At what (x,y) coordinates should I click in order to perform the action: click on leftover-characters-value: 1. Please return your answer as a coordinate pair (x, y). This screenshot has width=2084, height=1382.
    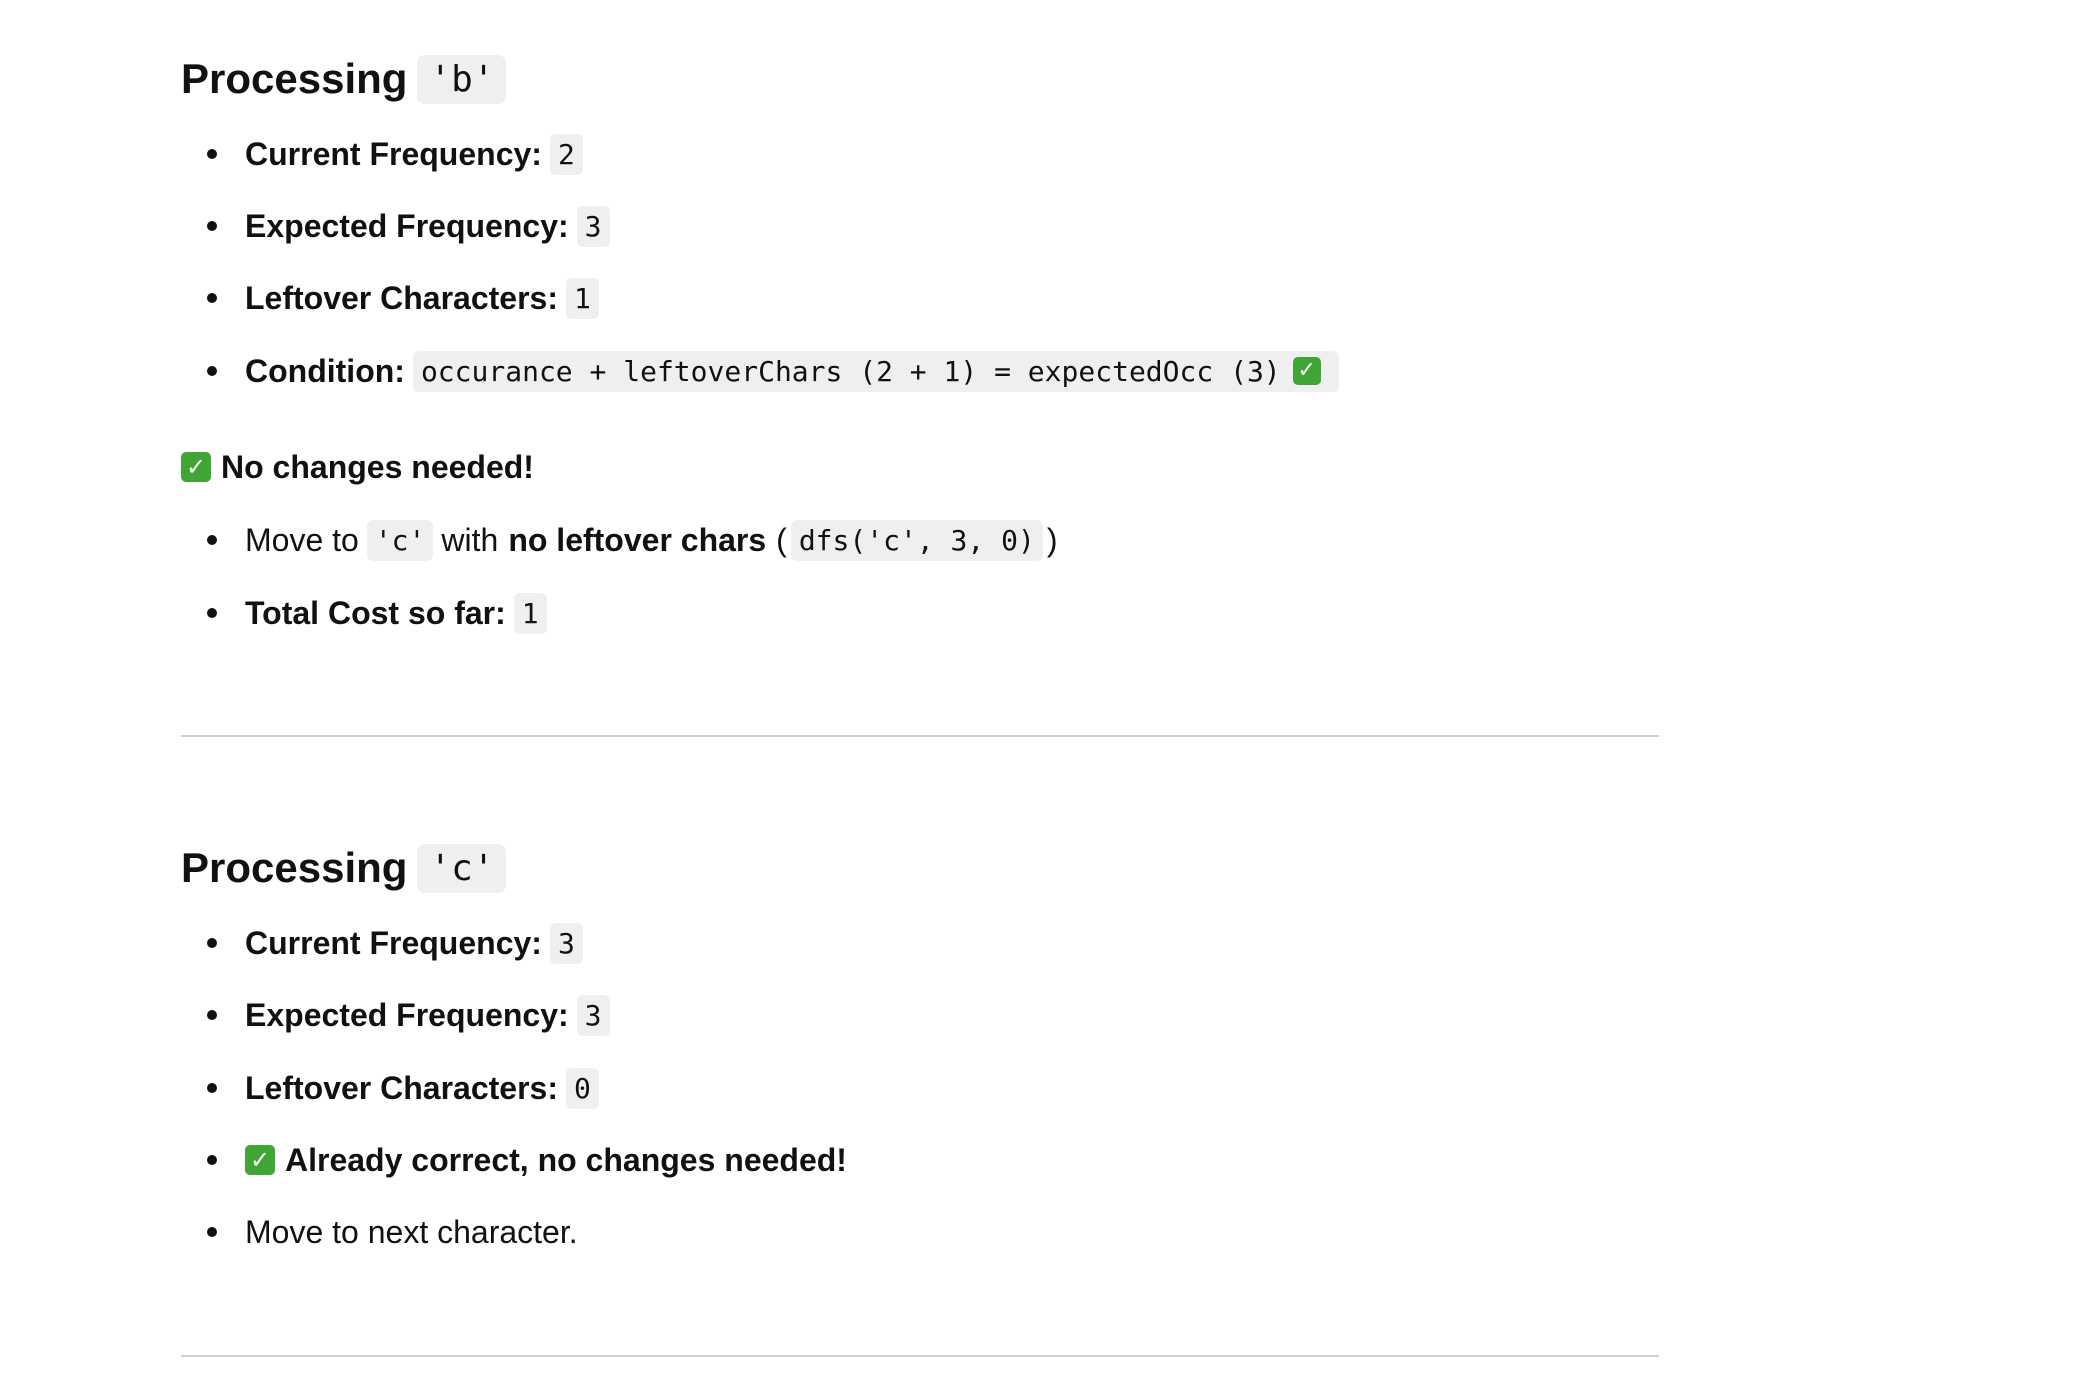
    Looking at the image, I should click on (582, 298).